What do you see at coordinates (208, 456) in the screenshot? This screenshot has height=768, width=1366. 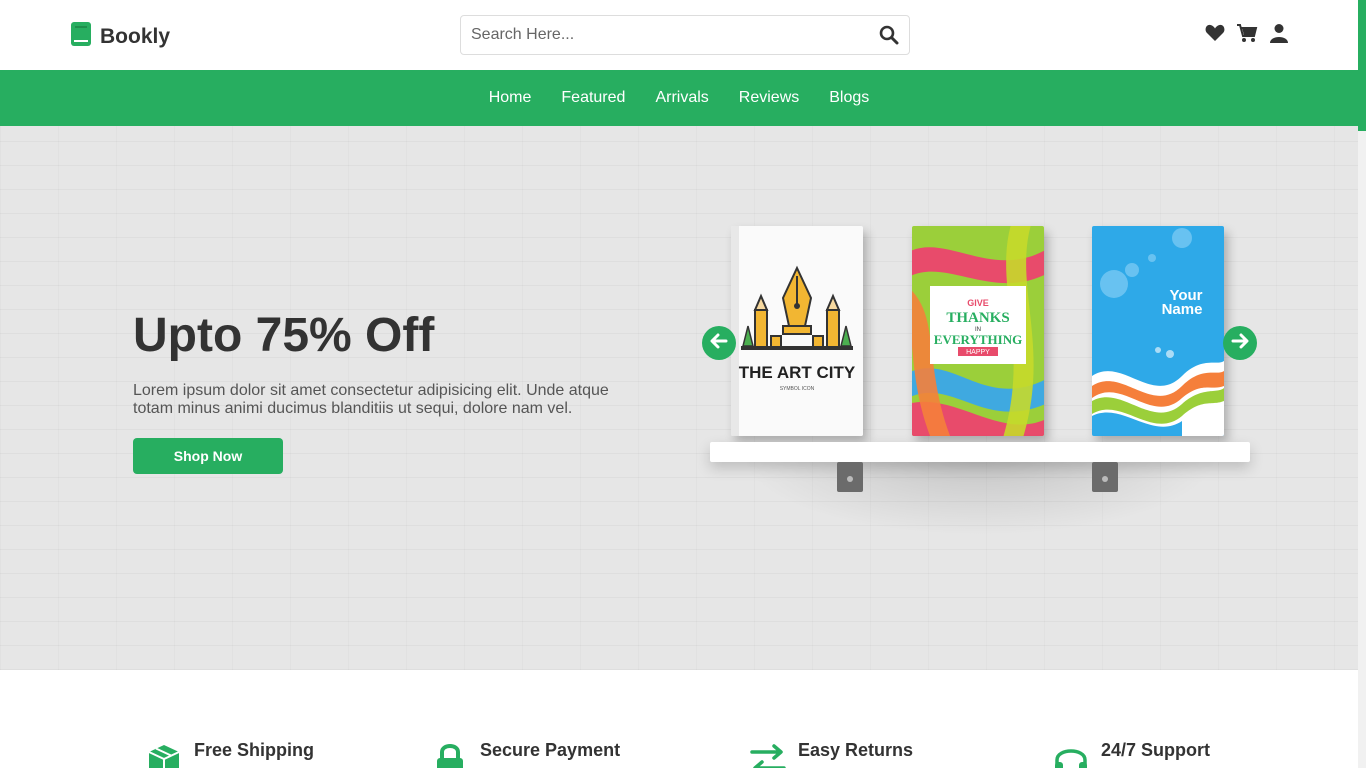 I see `shop-now-button: Shop Now` at bounding box center [208, 456].